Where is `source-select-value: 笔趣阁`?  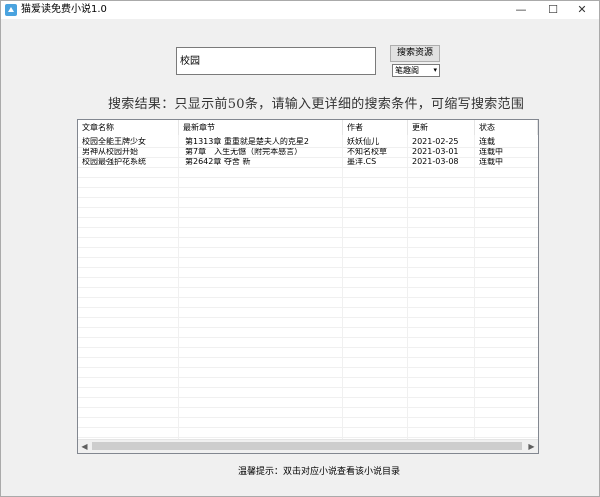 source-select-value: 笔趣阁 is located at coordinates (407, 70).